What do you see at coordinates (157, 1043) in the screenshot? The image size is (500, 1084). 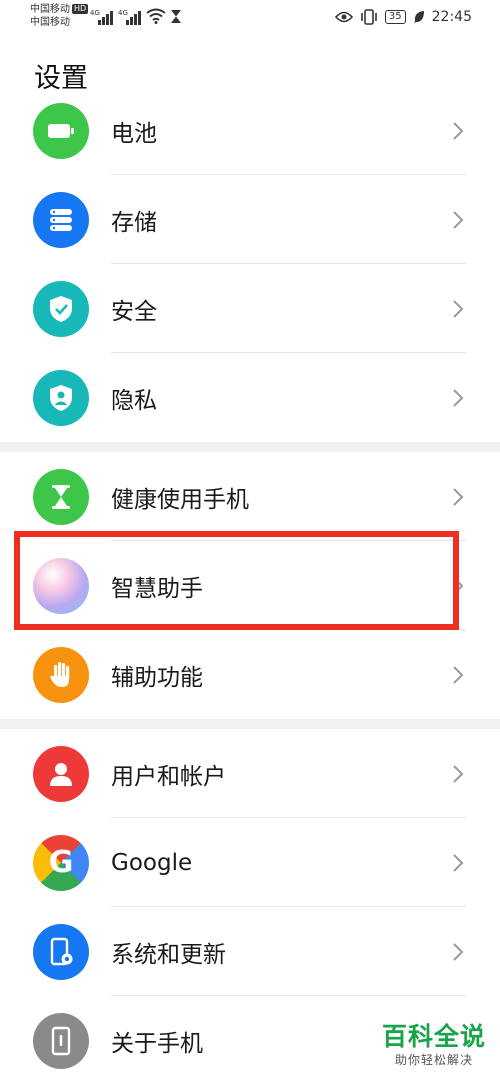 I see `settings-item-label: 关于手机` at bounding box center [157, 1043].